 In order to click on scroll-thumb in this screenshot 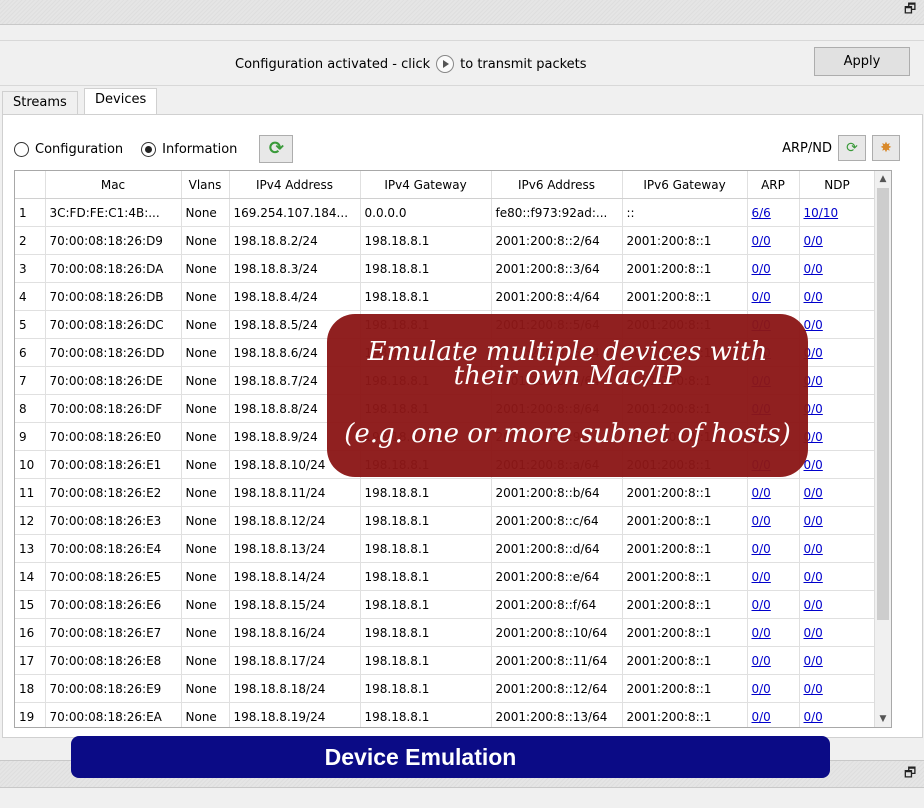, I will do `click(883, 404)`.